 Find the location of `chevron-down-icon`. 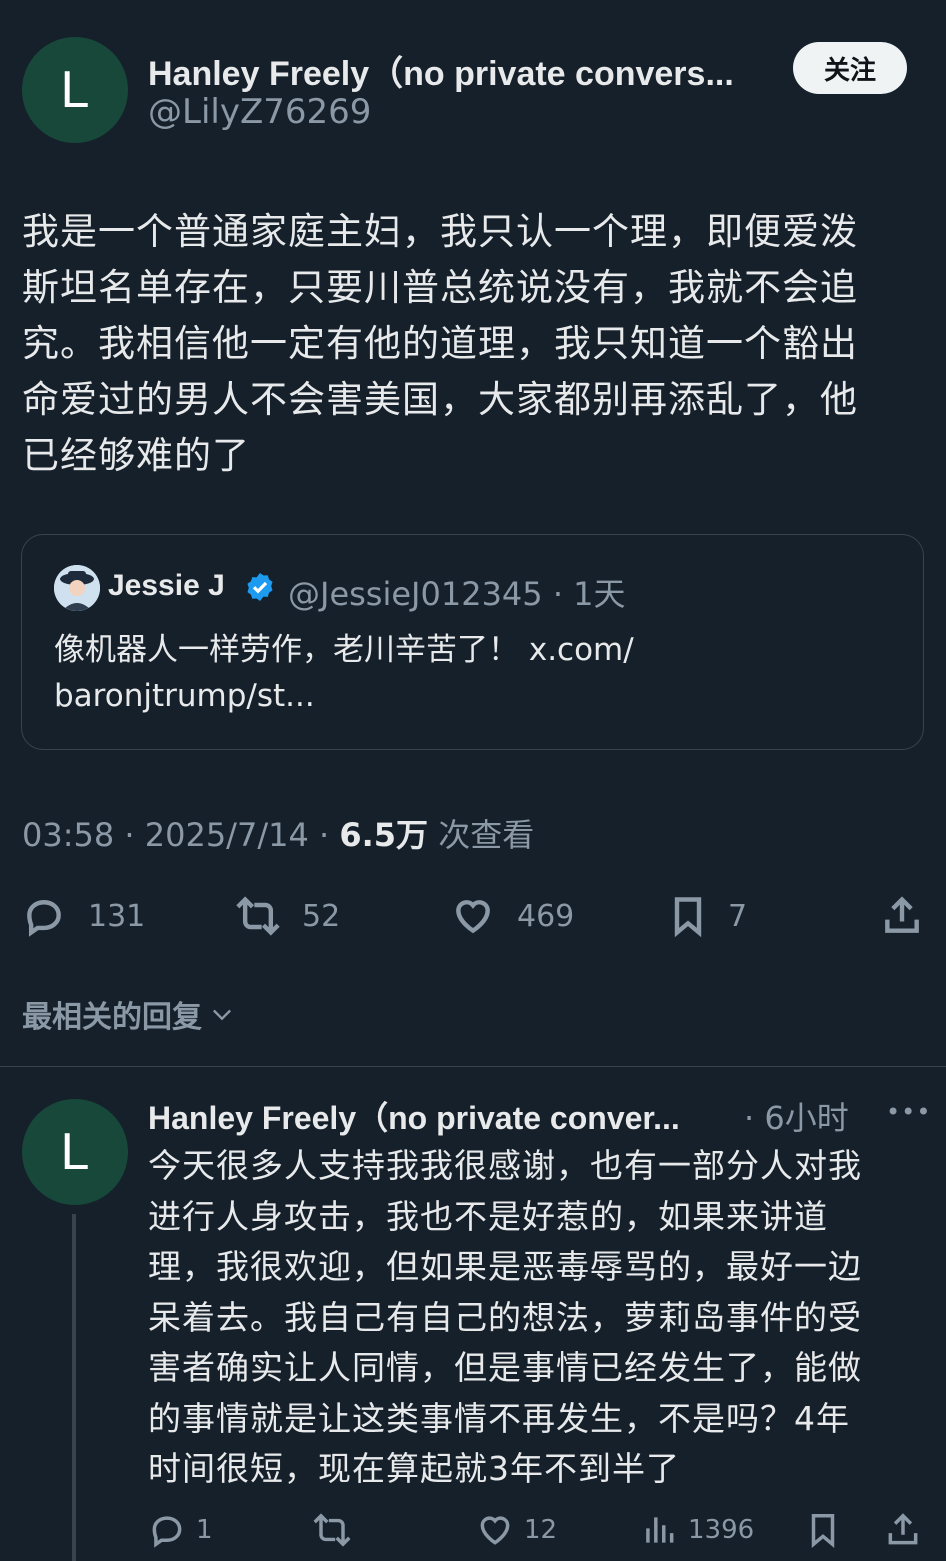

chevron-down-icon is located at coordinates (222, 1015).